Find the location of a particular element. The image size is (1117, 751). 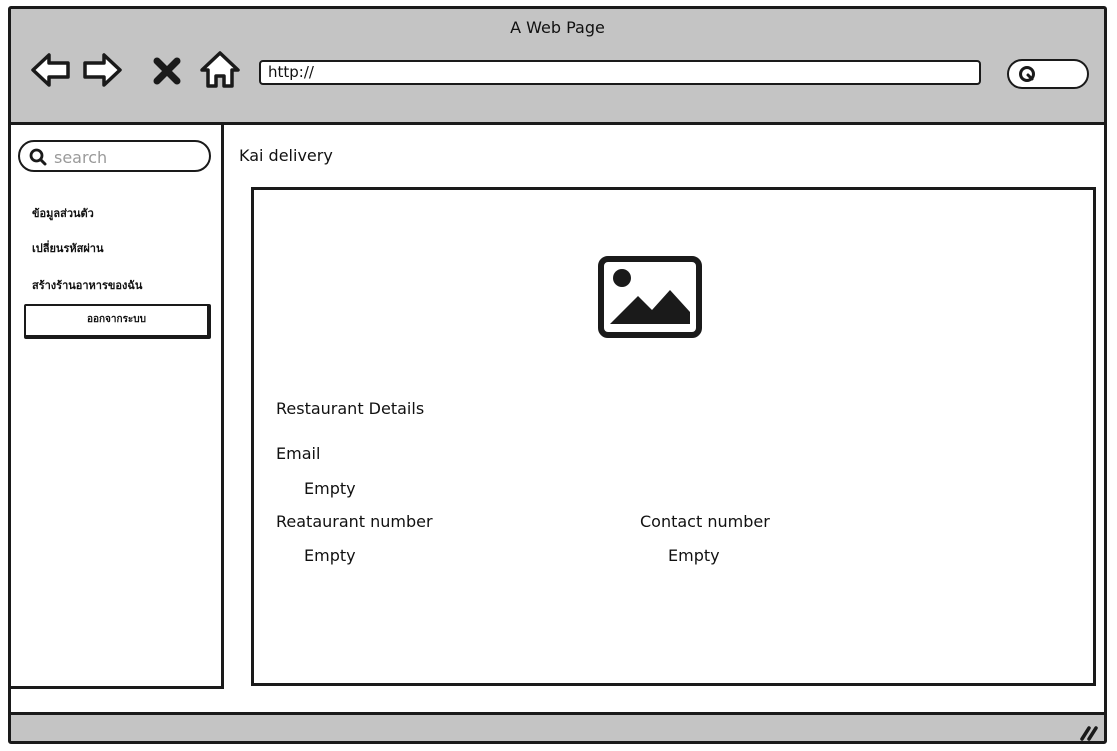

logout-button: ออกจากระบบ is located at coordinates (117, 321).